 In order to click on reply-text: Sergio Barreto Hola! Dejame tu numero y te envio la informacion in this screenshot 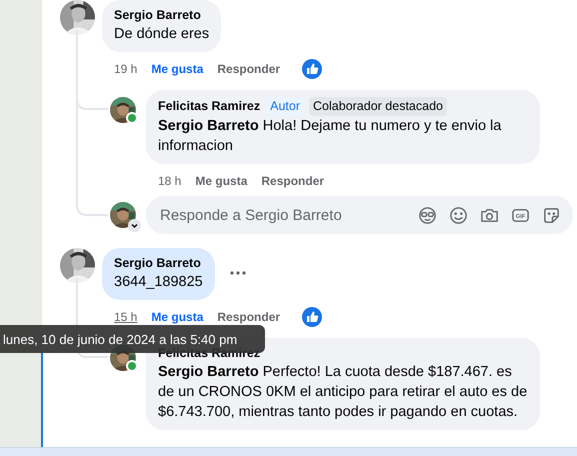, I will do `click(330, 136)`.